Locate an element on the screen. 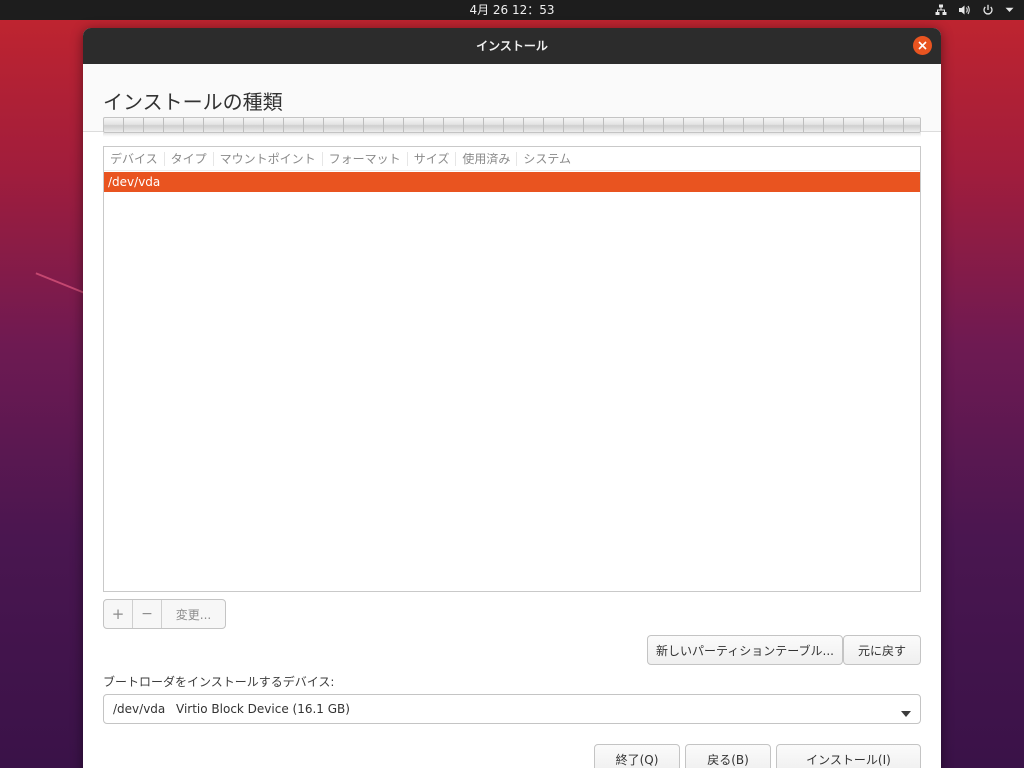 The image size is (1024, 768). network-icon is located at coordinates (941, 10).